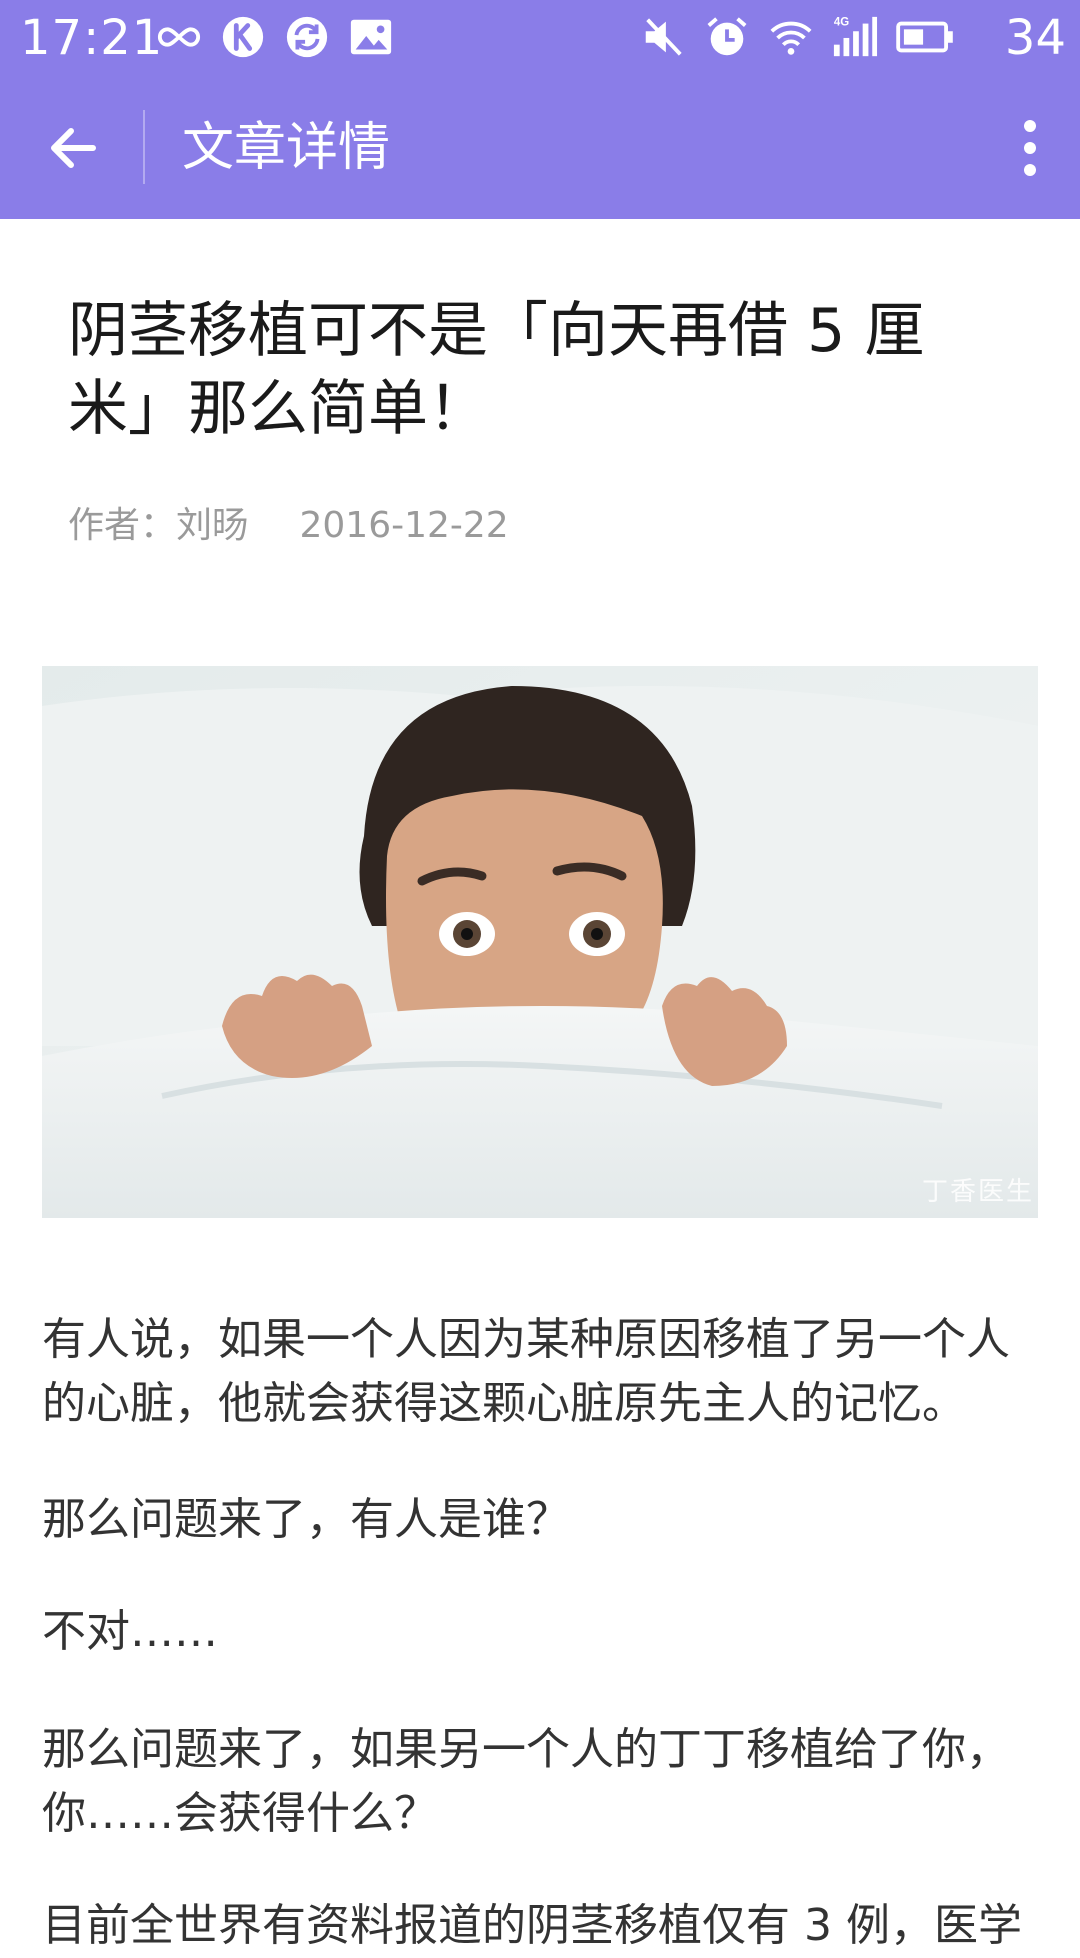 The height and width of the screenshot is (1958, 1080). I want to click on author-name: 刘旸, so click(212, 525).